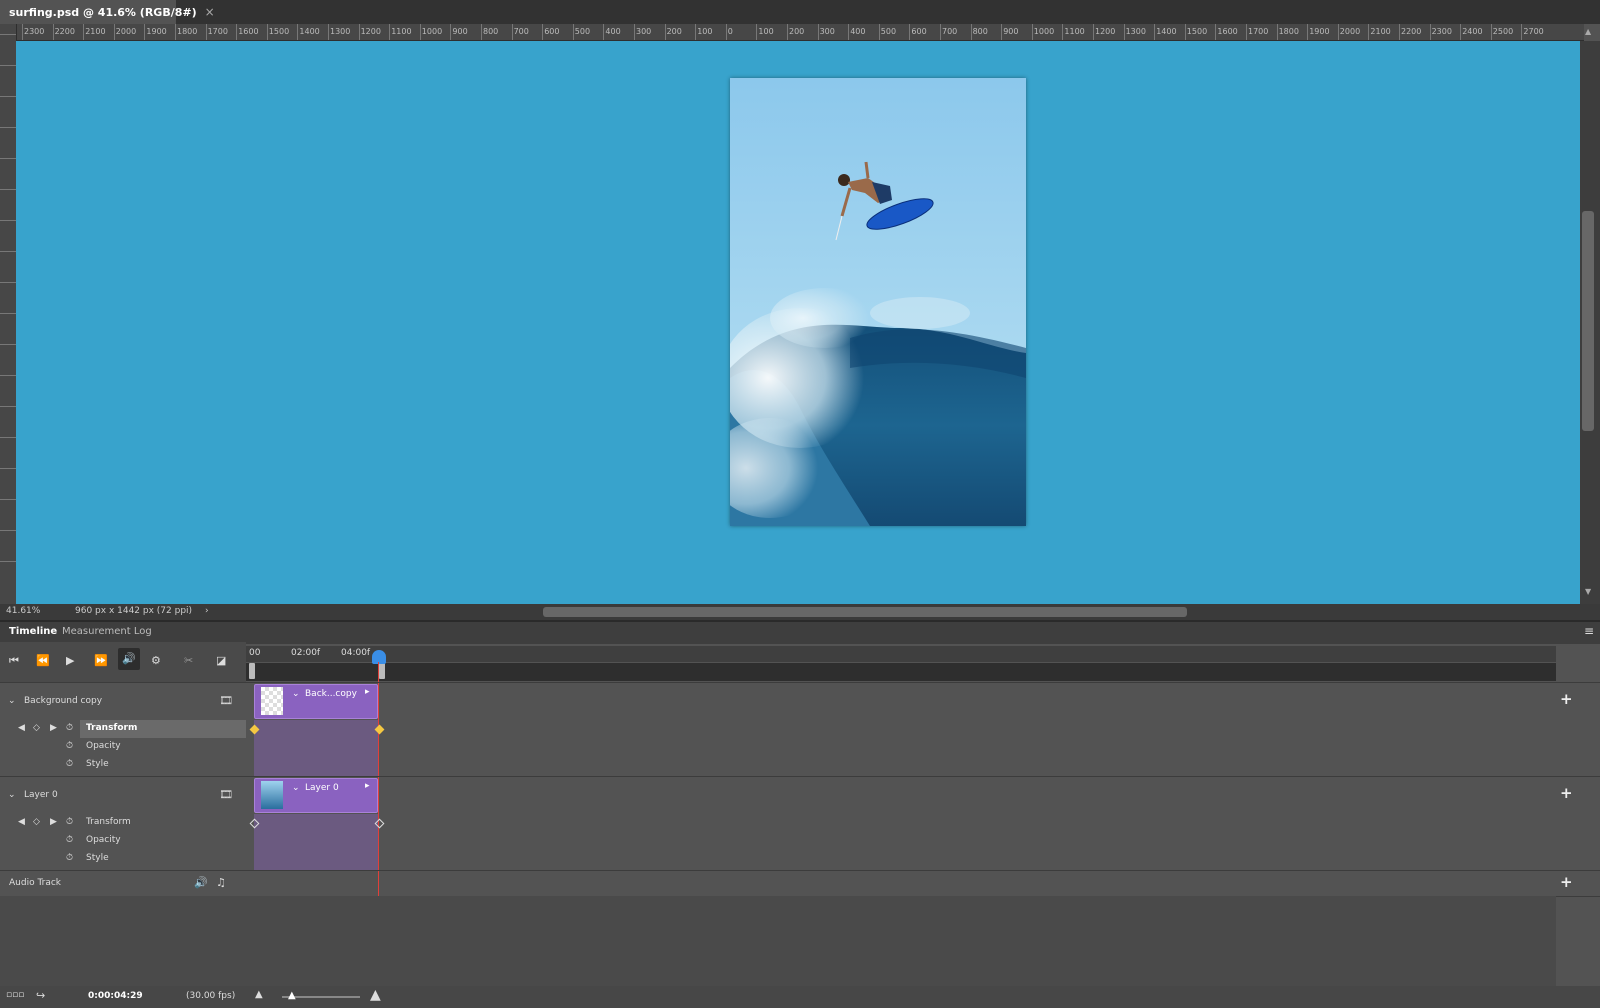 Image resolution: width=1600 pixels, height=1008 pixels. What do you see at coordinates (1588, 591) in the screenshot?
I see `scroll-down-icon: ▼` at bounding box center [1588, 591].